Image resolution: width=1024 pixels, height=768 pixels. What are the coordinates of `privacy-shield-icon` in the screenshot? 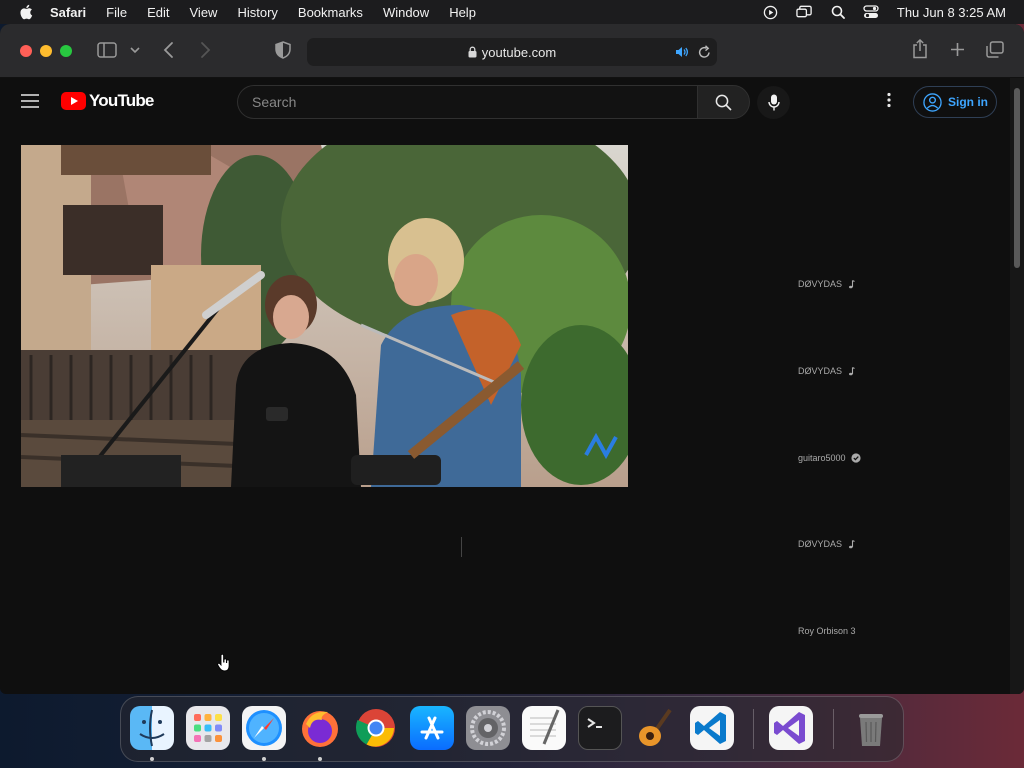 It's located at (283, 50).